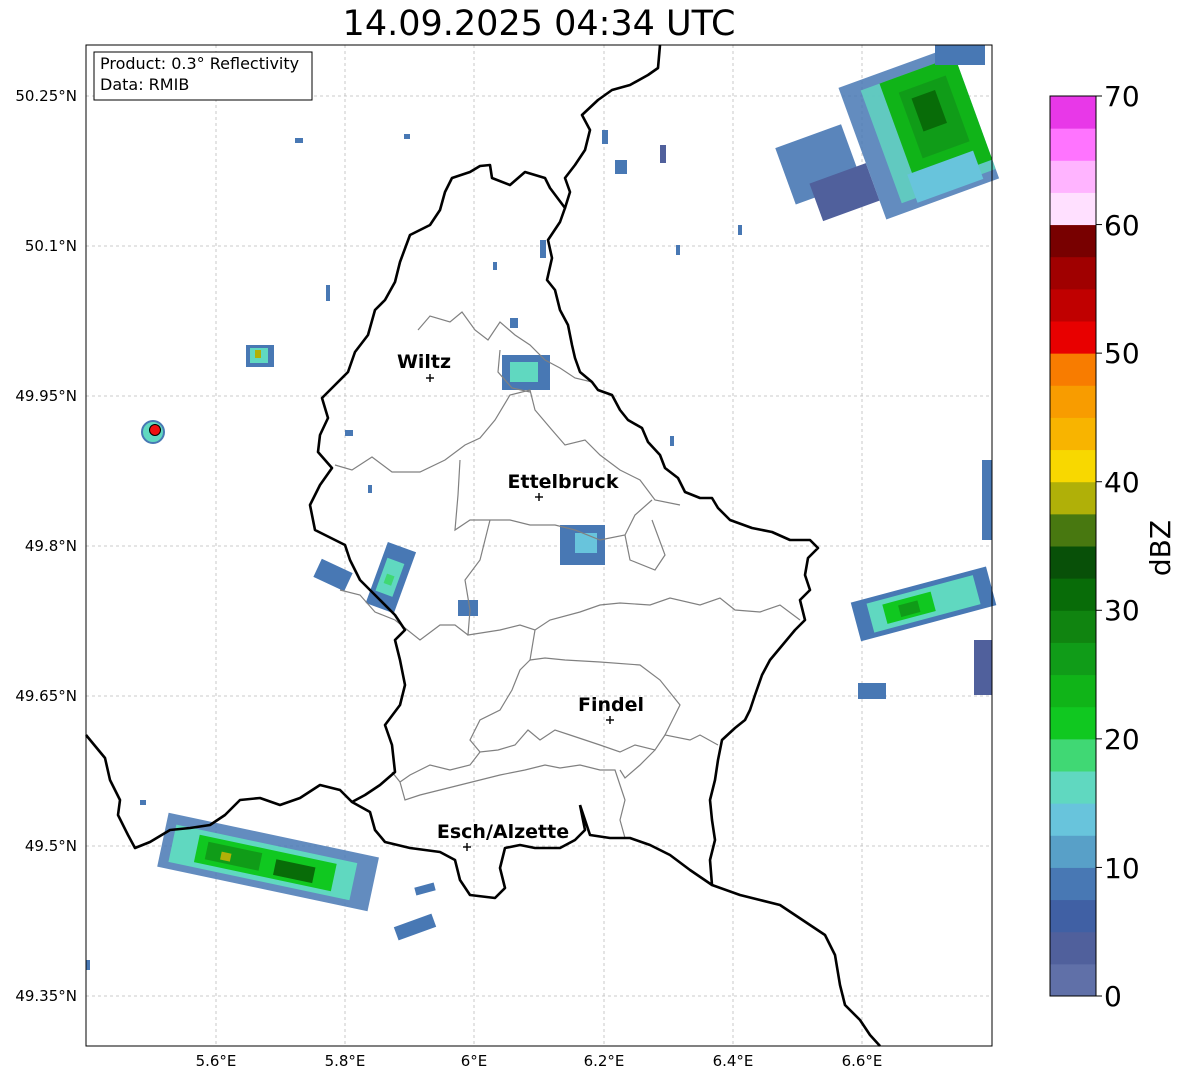 This screenshot has height=1081, width=1184. I want to click on lat-label: 49.5°N, so click(51, 846).